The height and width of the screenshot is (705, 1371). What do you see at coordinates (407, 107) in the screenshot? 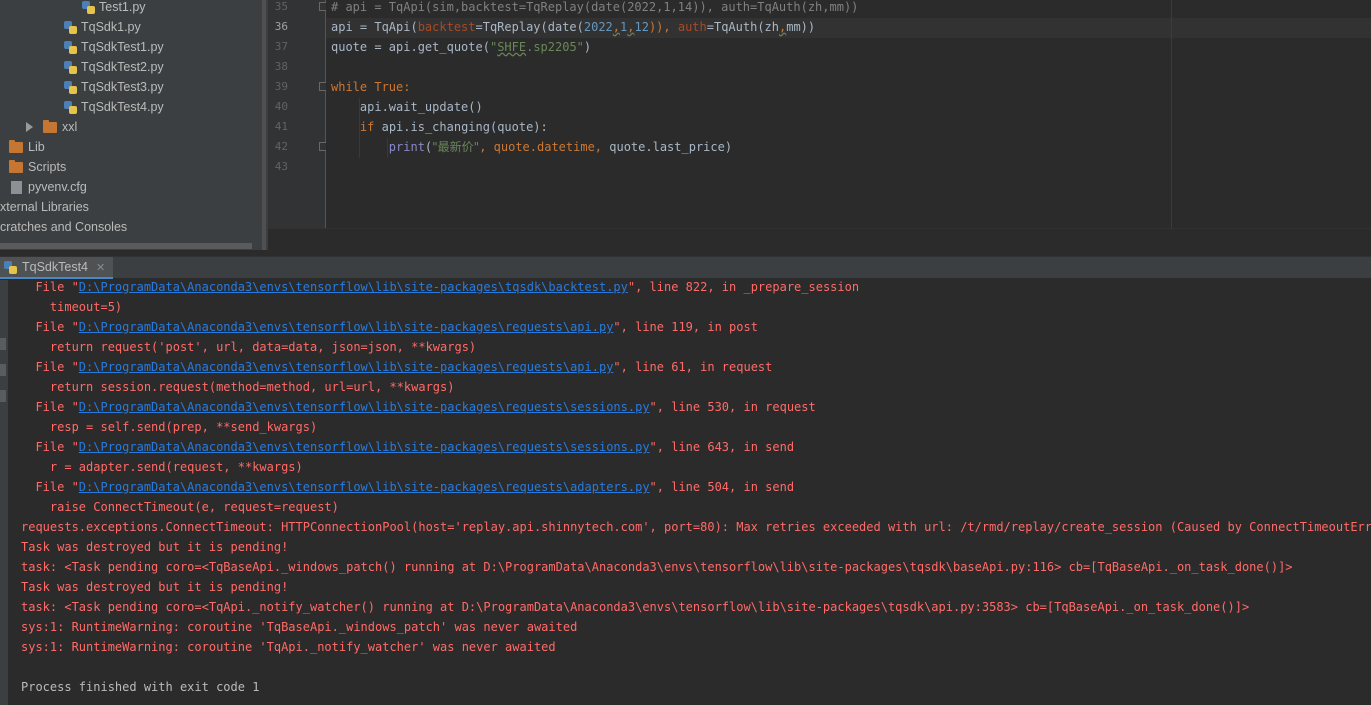
I see `code-line-40: api.wait_update()` at bounding box center [407, 107].